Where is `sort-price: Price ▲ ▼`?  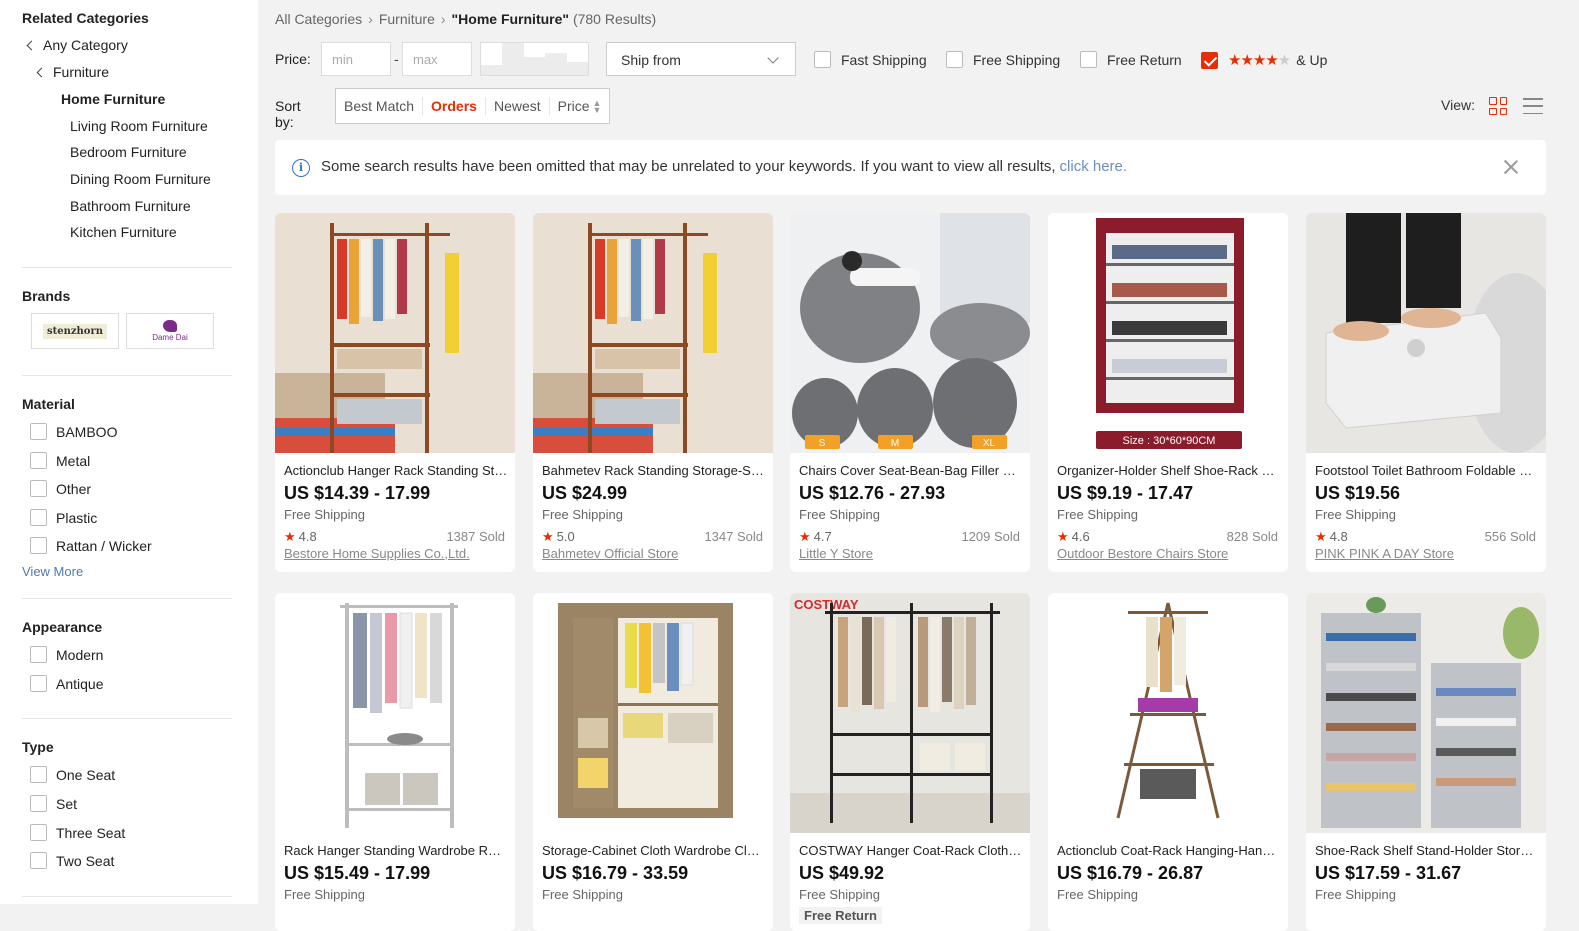
sort-price: Price ▲ ▼ is located at coordinates (580, 106).